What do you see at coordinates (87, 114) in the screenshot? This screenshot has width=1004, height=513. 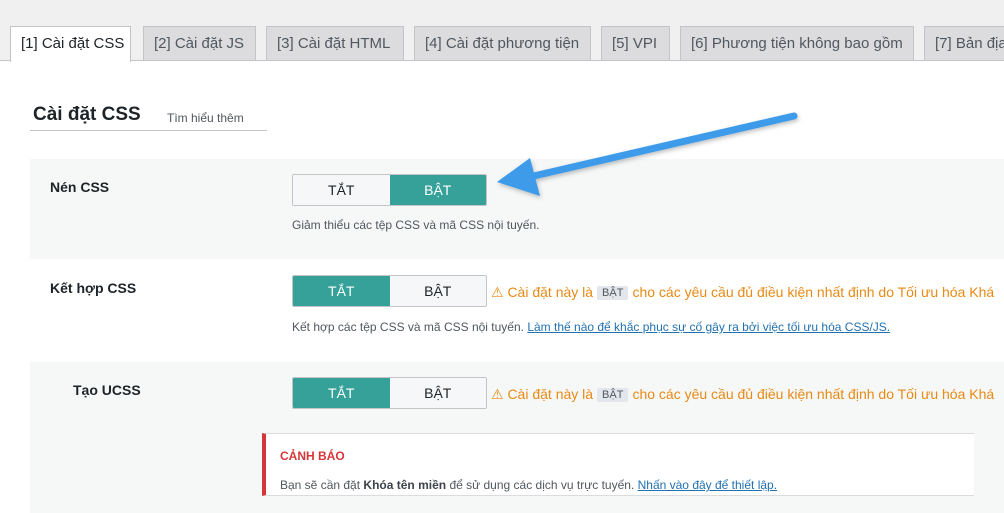 I see `section-title: Cài đặt CSS` at bounding box center [87, 114].